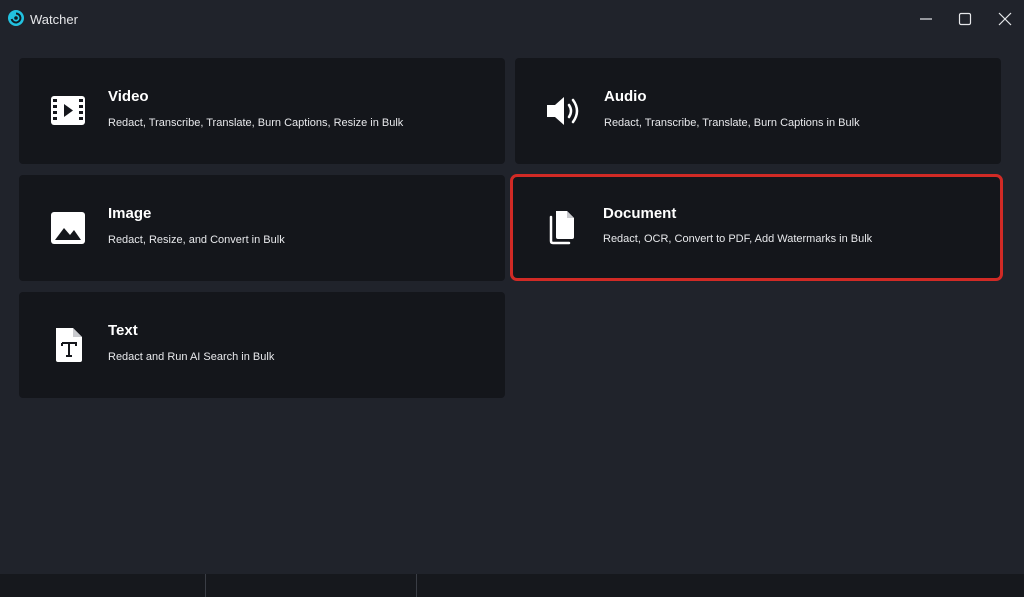  I want to click on maximize-button, so click(965, 19).